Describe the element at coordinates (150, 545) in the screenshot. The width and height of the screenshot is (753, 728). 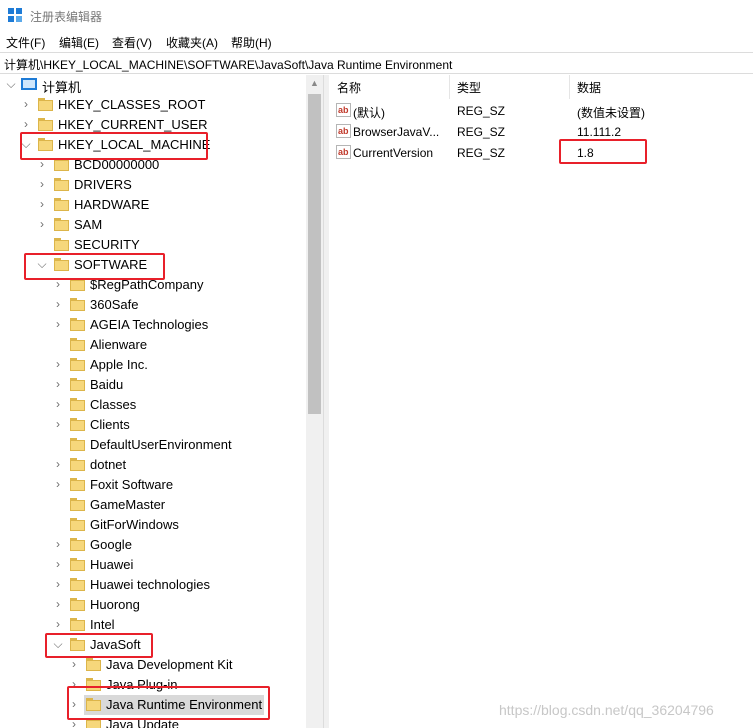
I see `tree-item: › Google` at that location.